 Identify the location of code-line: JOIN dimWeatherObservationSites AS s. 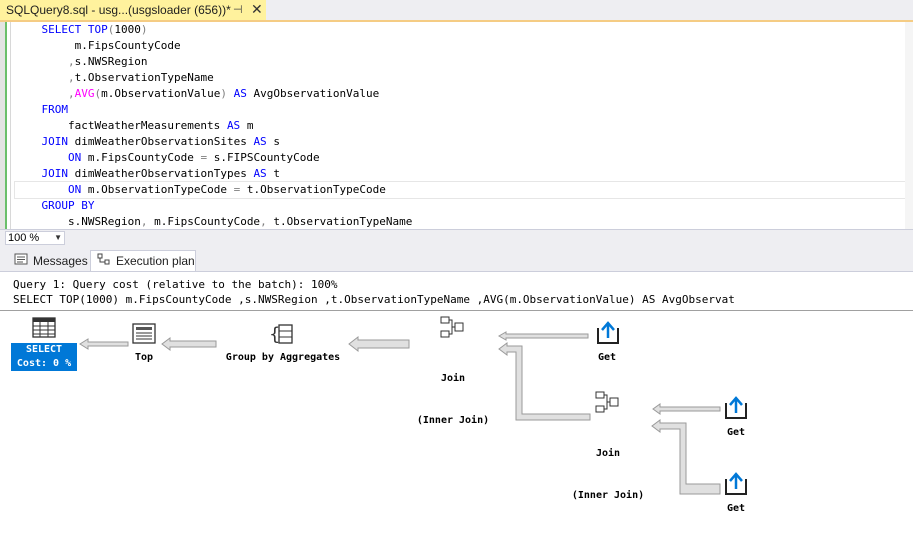
(460, 142).